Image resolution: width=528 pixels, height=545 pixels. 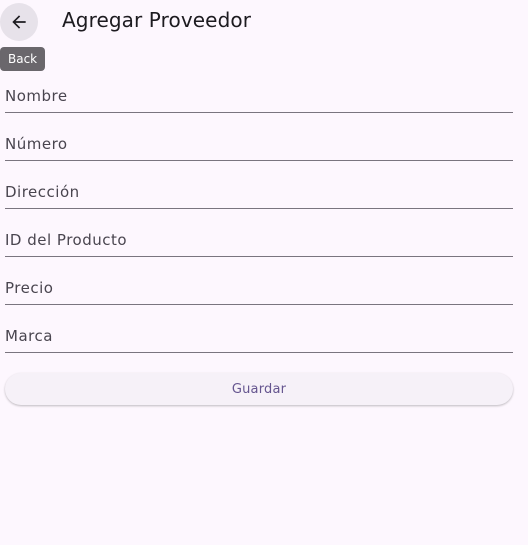 I want to click on product-id-field, so click(x=259, y=232).